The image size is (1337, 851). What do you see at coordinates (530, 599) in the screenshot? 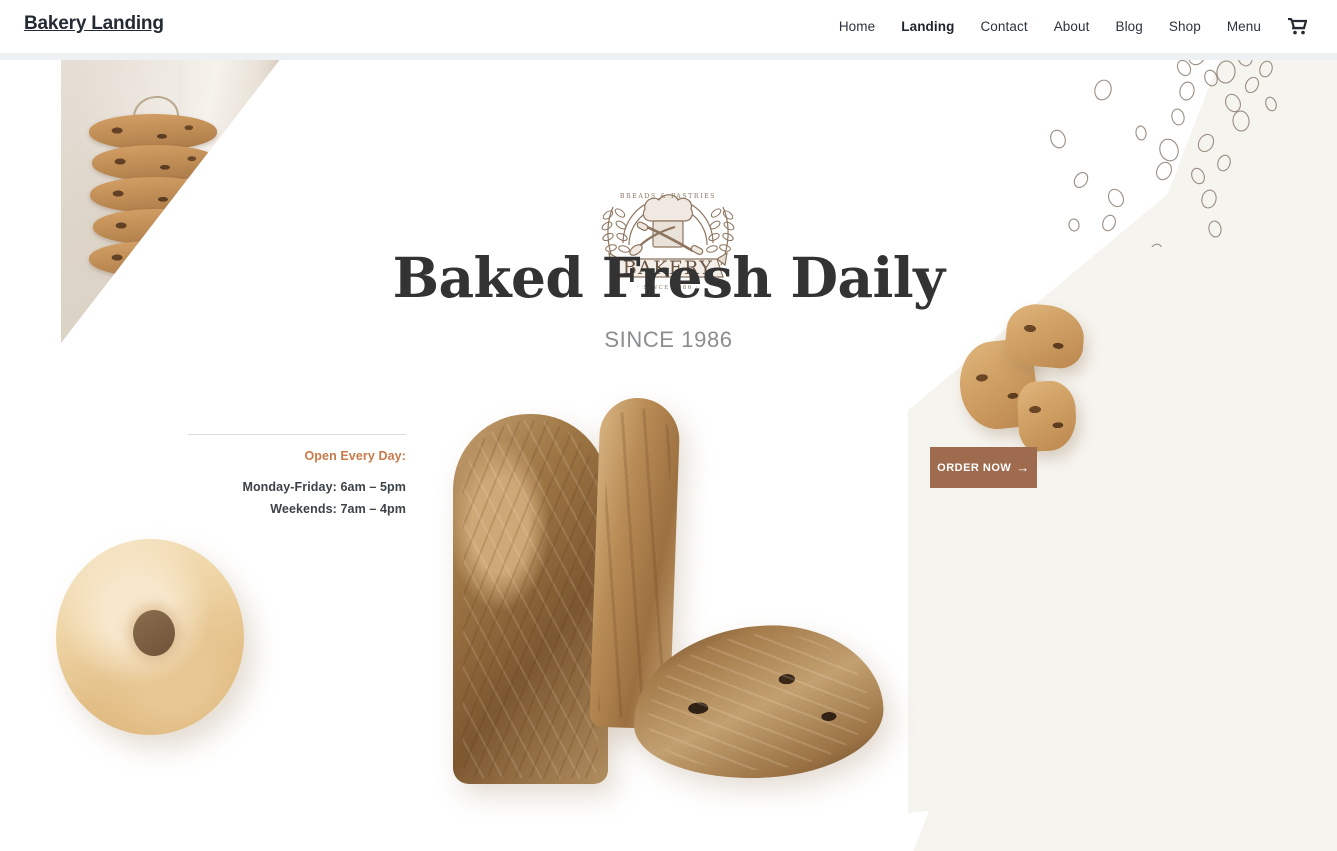
I see `bread-loaf-round` at bounding box center [530, 599].